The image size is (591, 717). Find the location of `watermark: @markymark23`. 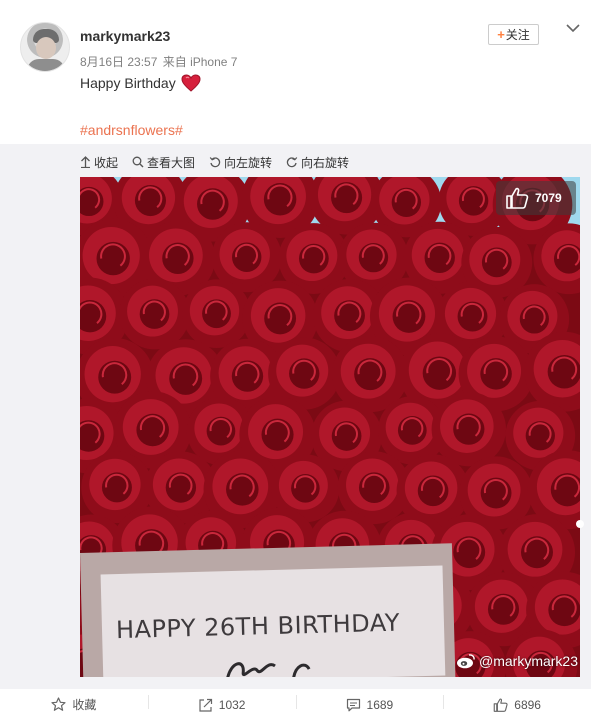

watermark: @markymark23 is located at coordinates (517, 661).